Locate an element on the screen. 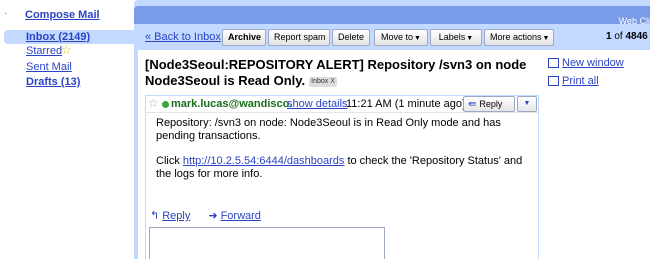 This screenshot has height=259, width=650. forward-arrow-icon: ➜ is located at coordinates (213, 216).